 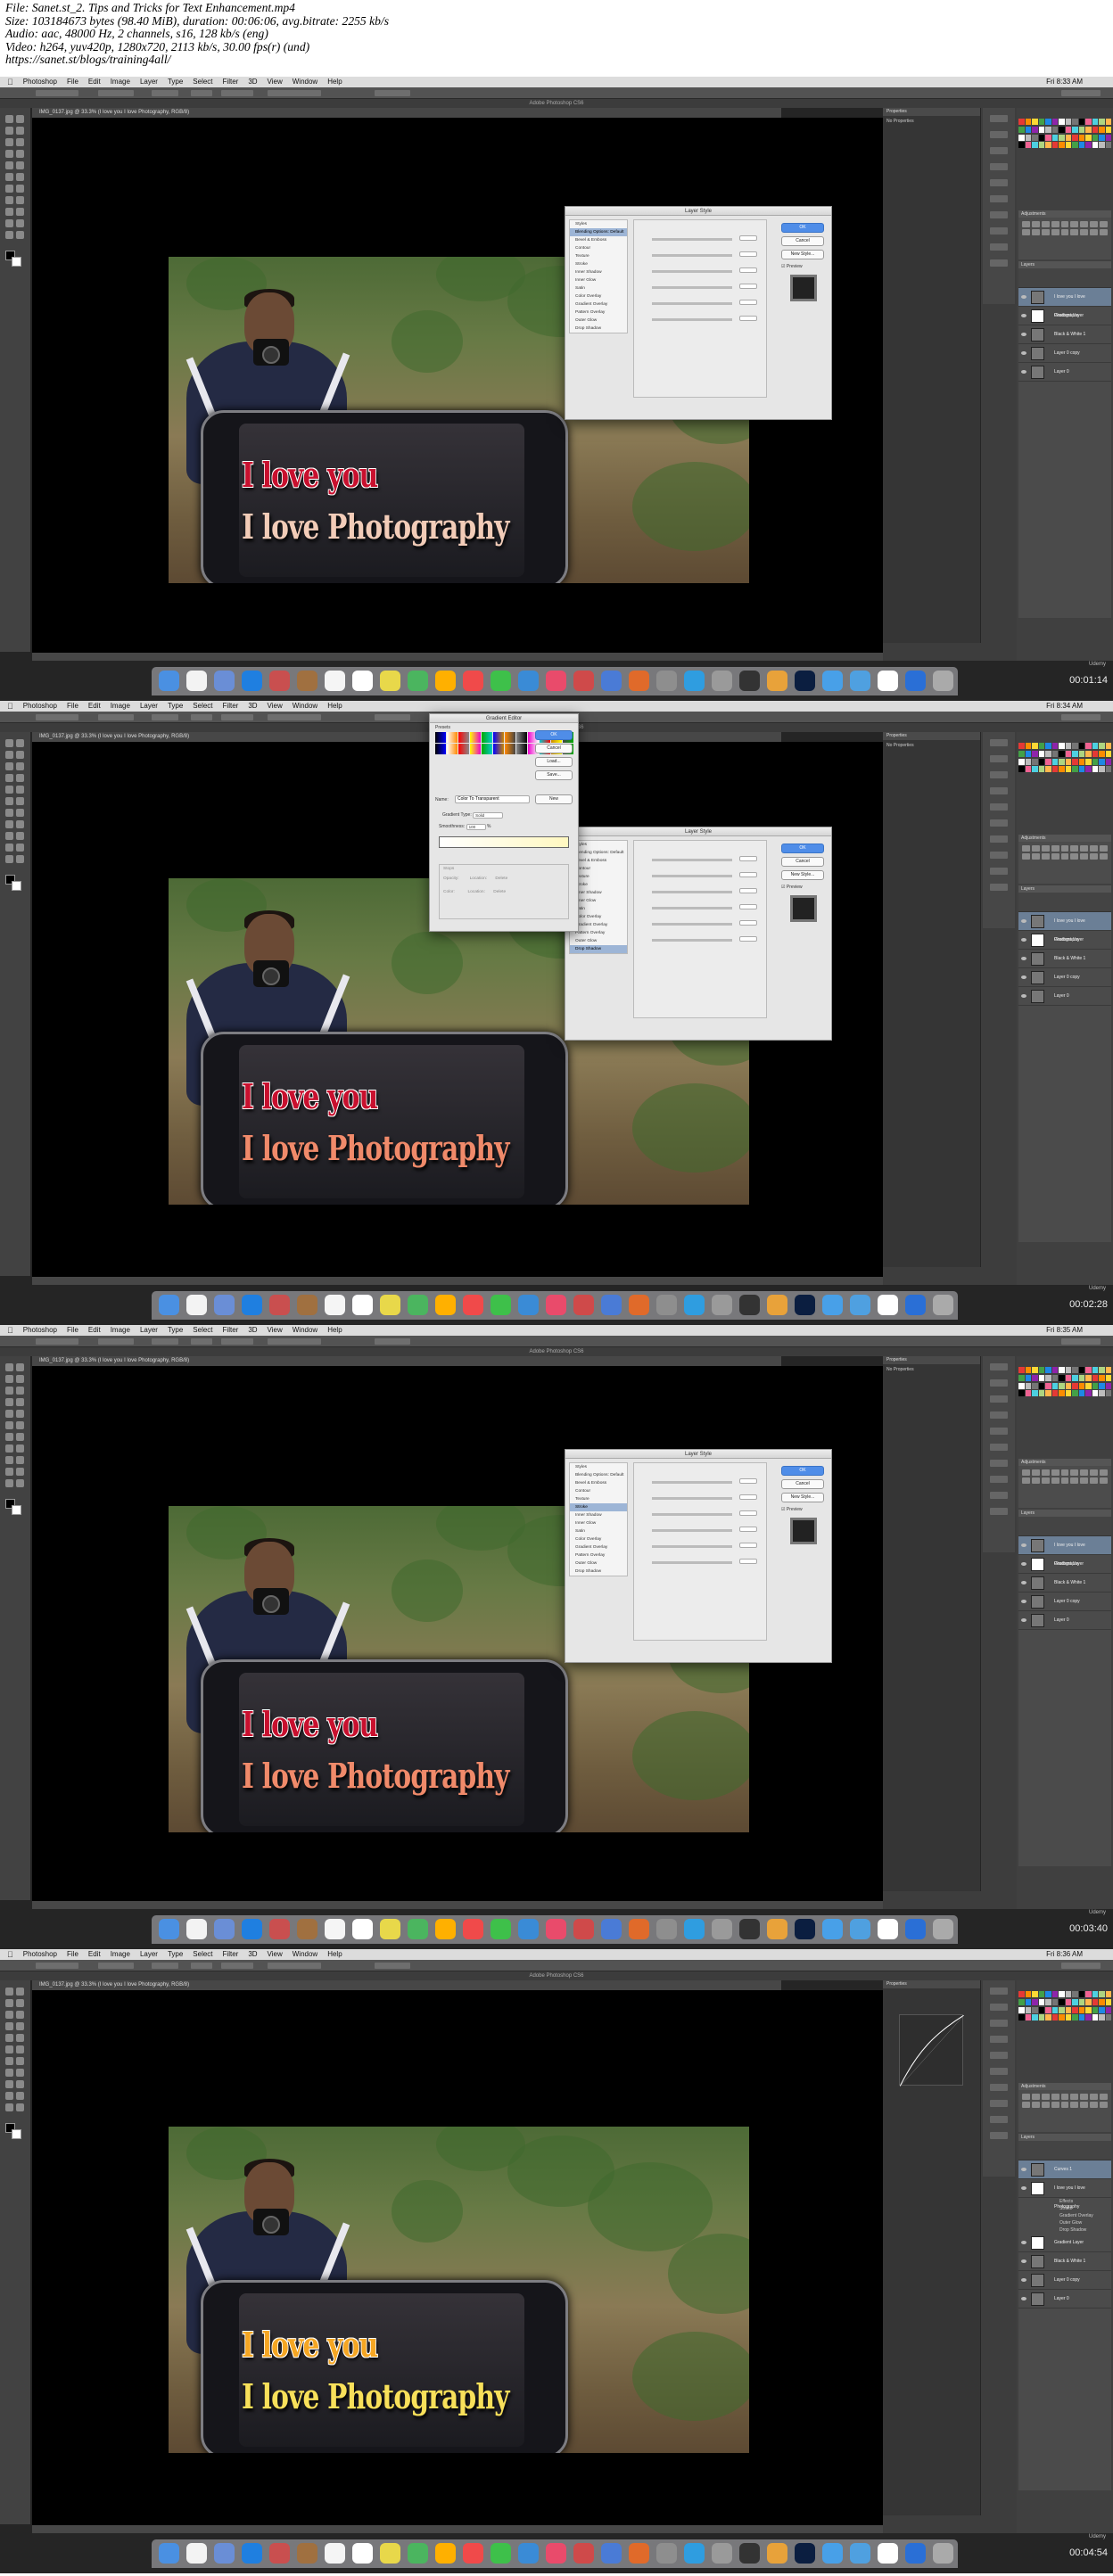 What do you see at coordinates (554, 799) in the screenshot?
I see `new-gradient-button: New` at bounding box center [554, 799].